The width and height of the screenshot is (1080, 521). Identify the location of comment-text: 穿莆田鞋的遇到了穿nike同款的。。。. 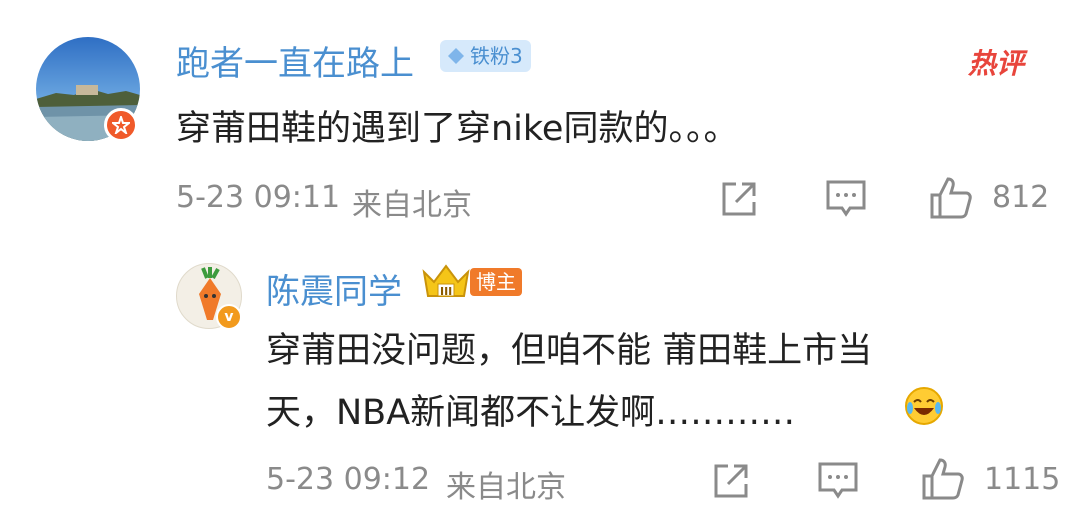
(457, 129).